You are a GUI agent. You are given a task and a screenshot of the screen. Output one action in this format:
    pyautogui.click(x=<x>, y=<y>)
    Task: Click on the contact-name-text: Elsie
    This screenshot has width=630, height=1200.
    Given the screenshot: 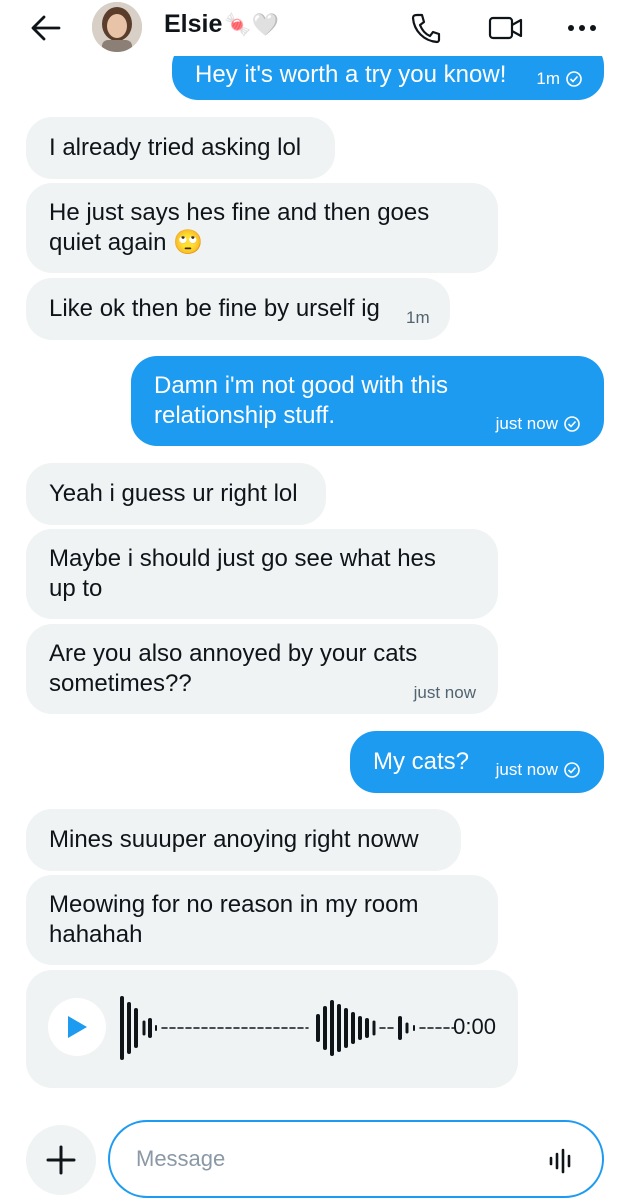 What is the action you would take?
    pyautogui.click(x=193, y=24)
    